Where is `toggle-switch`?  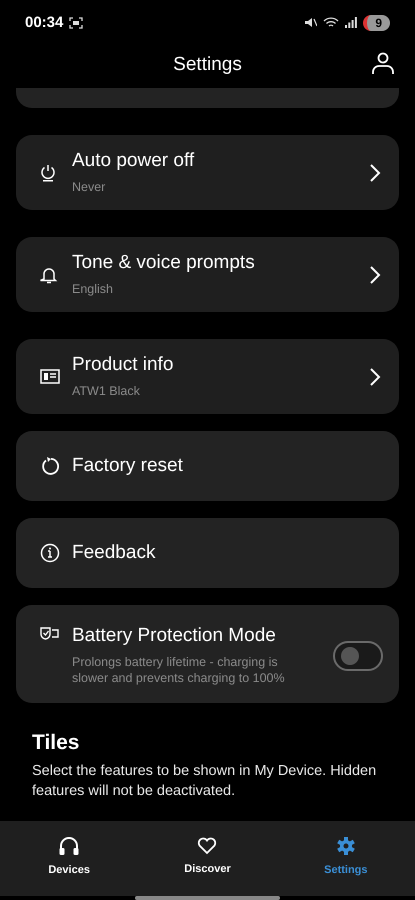
toggle-switch is located at coordinates (358, 656).